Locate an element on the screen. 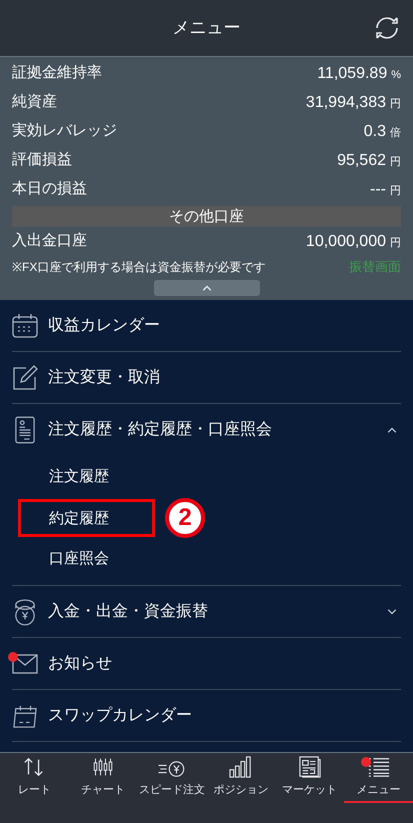 The width and height of the screenshot is (413, 823). field-label: 本日の損益 is located at coordinates (49, 189).